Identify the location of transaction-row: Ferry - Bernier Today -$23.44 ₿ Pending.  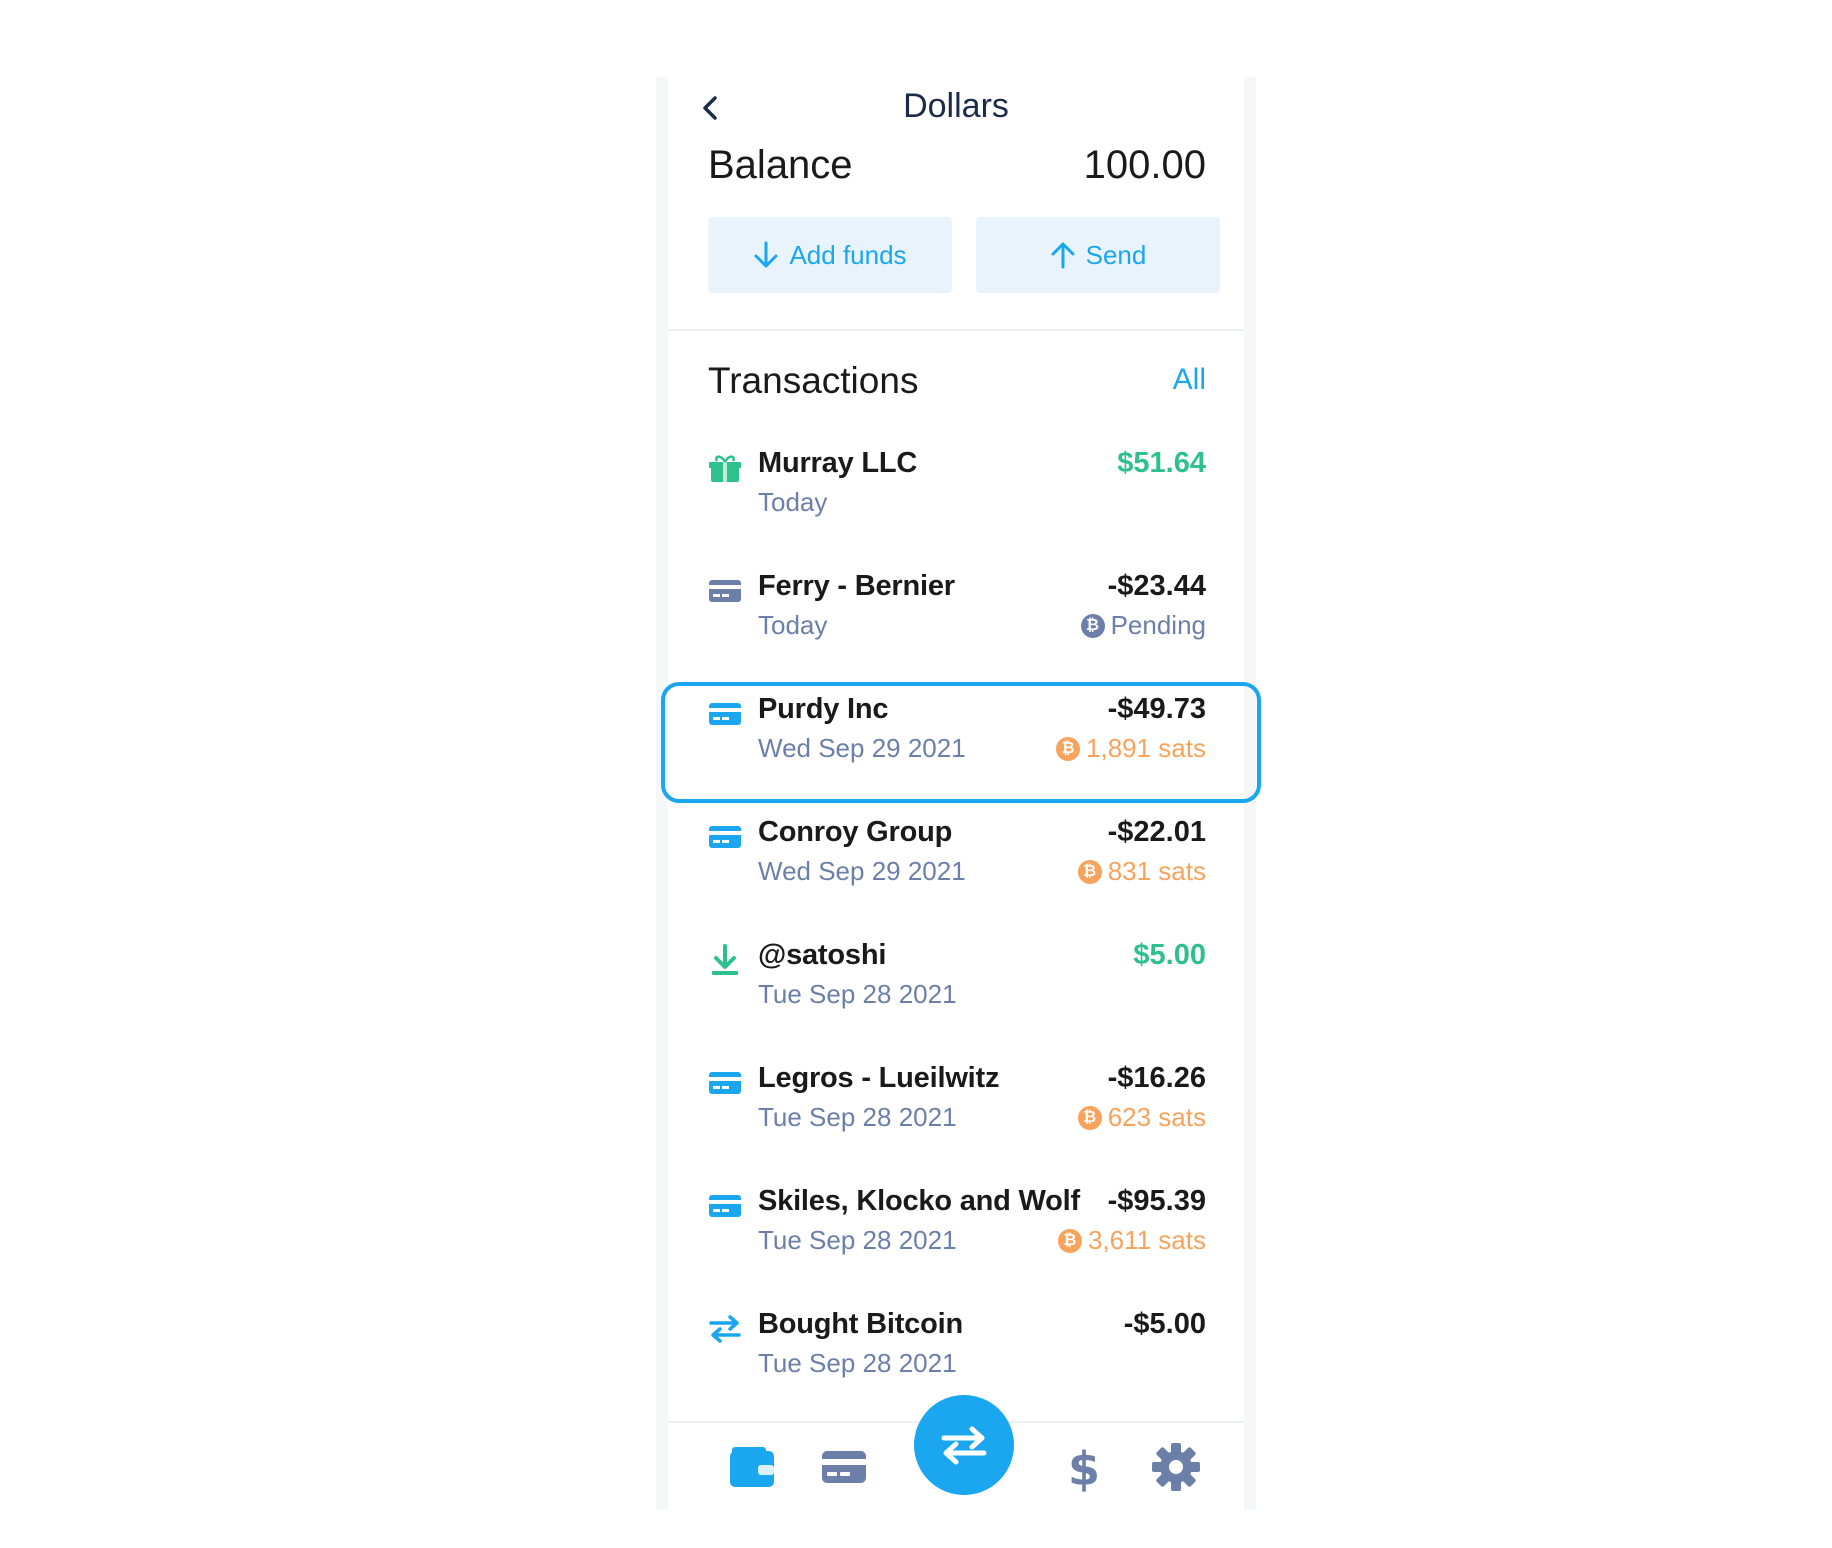
(957, 625).